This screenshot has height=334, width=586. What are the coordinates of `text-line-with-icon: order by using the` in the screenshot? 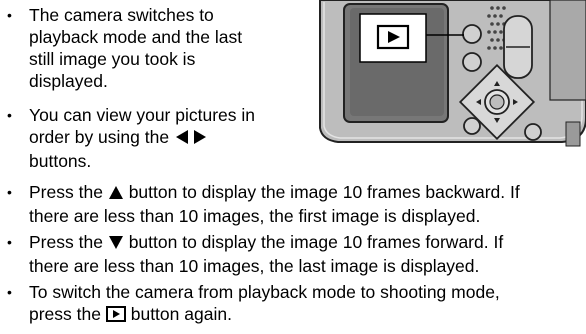 It's located at (142, 138).